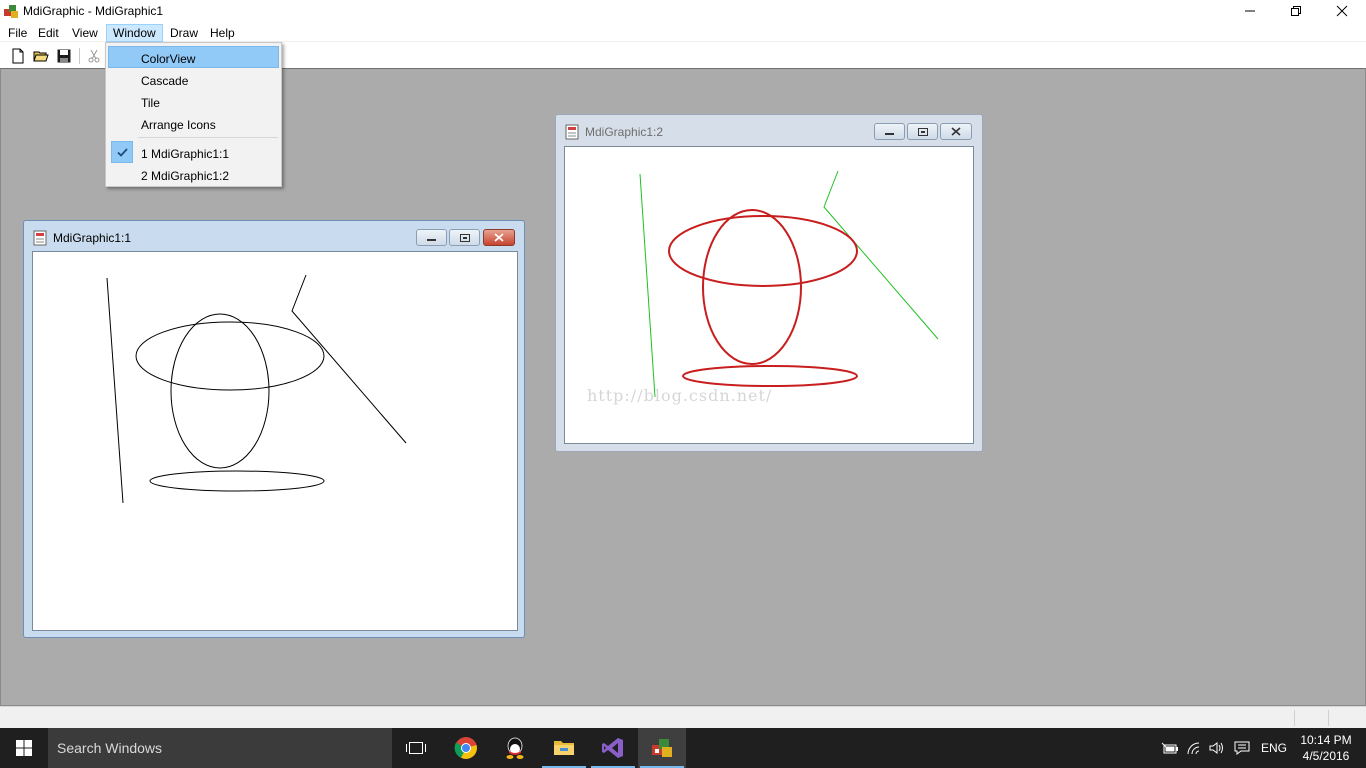  Describe the element at coordinates (17, 33) in the screenshot. I see `menu-file: File` at that location.